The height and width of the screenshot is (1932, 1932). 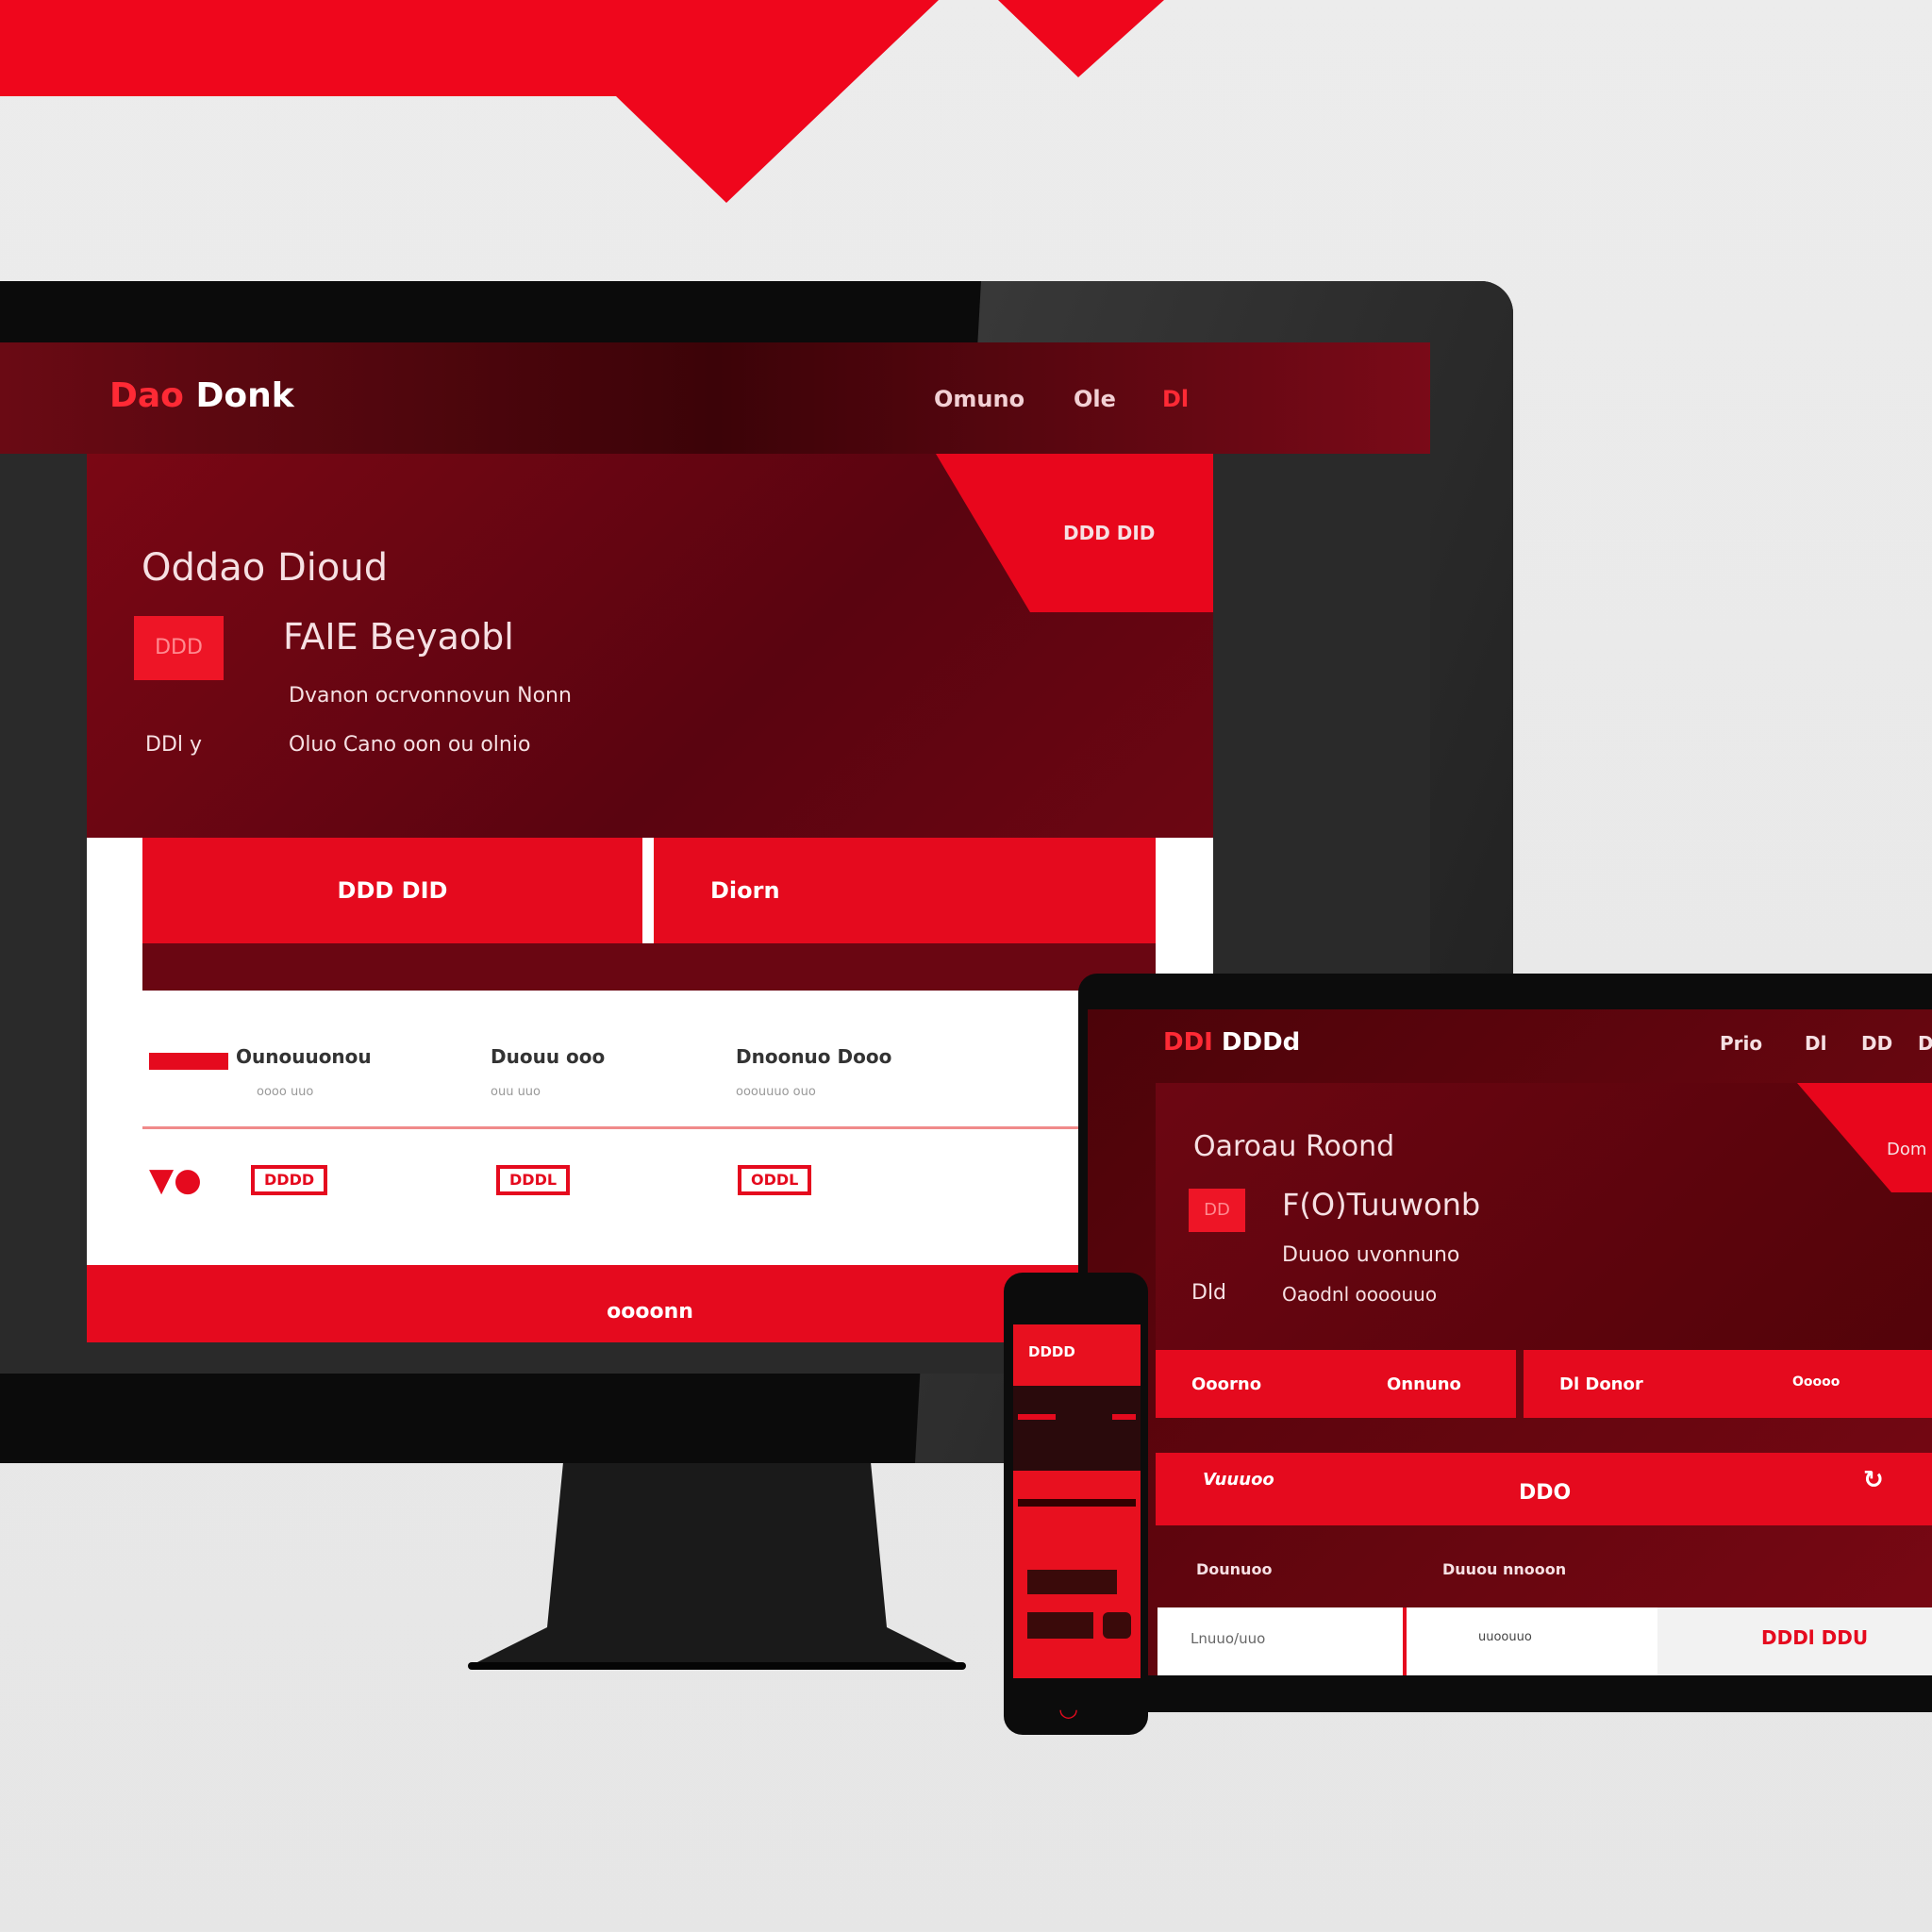 I want to click on secondary-button: Diorn, so click(x=905, y=891).